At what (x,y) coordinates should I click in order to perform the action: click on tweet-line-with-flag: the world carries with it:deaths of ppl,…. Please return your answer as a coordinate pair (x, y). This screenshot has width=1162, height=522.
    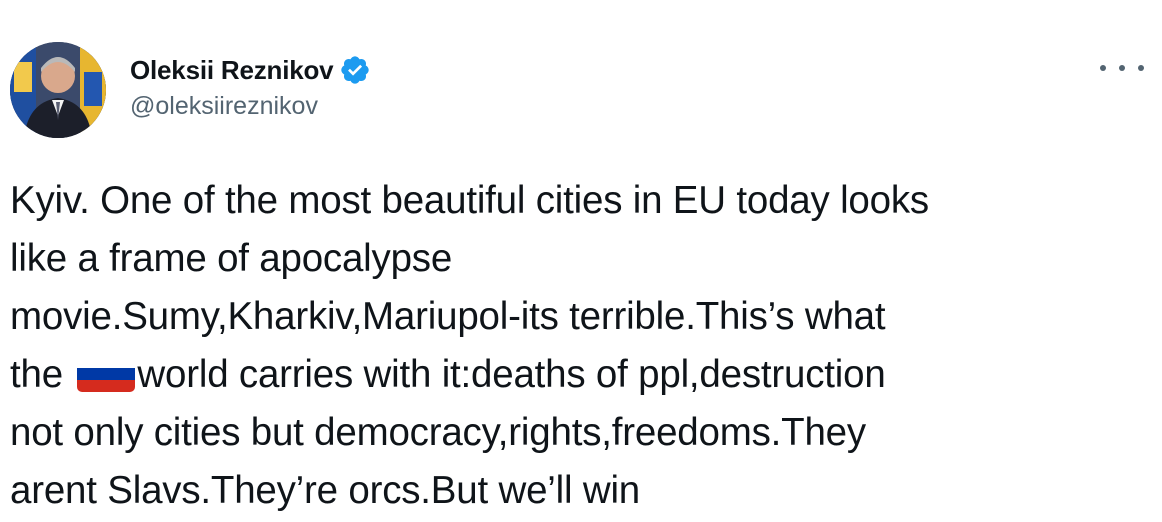
    Looking at the image, I should click on (580, 375).